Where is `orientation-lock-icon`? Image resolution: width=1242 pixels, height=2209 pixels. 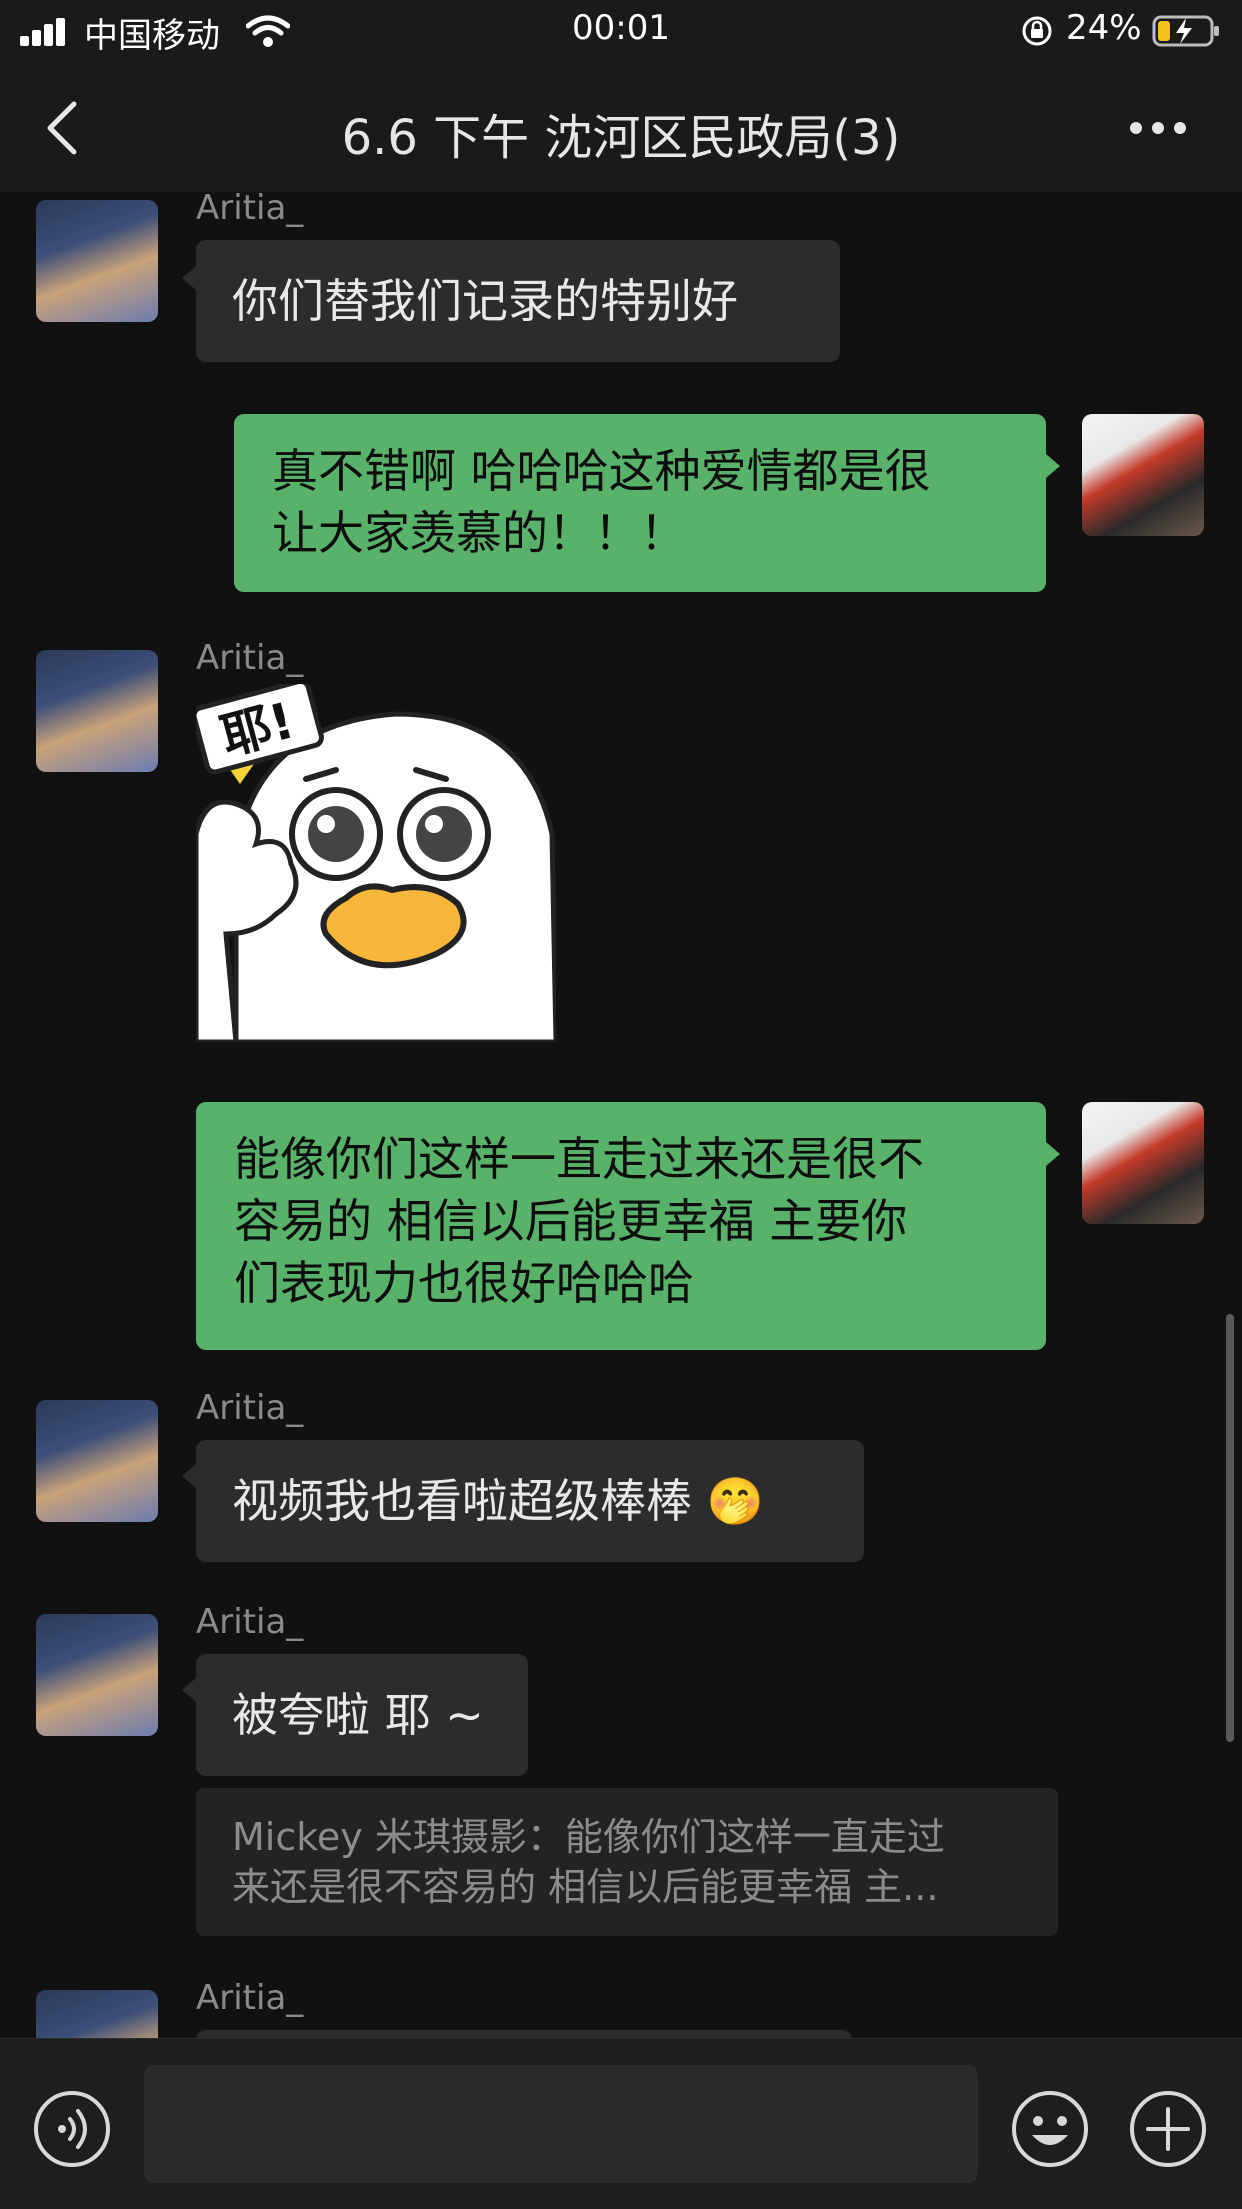
orientation-lock-icon is located at coordinates (1037, 31).